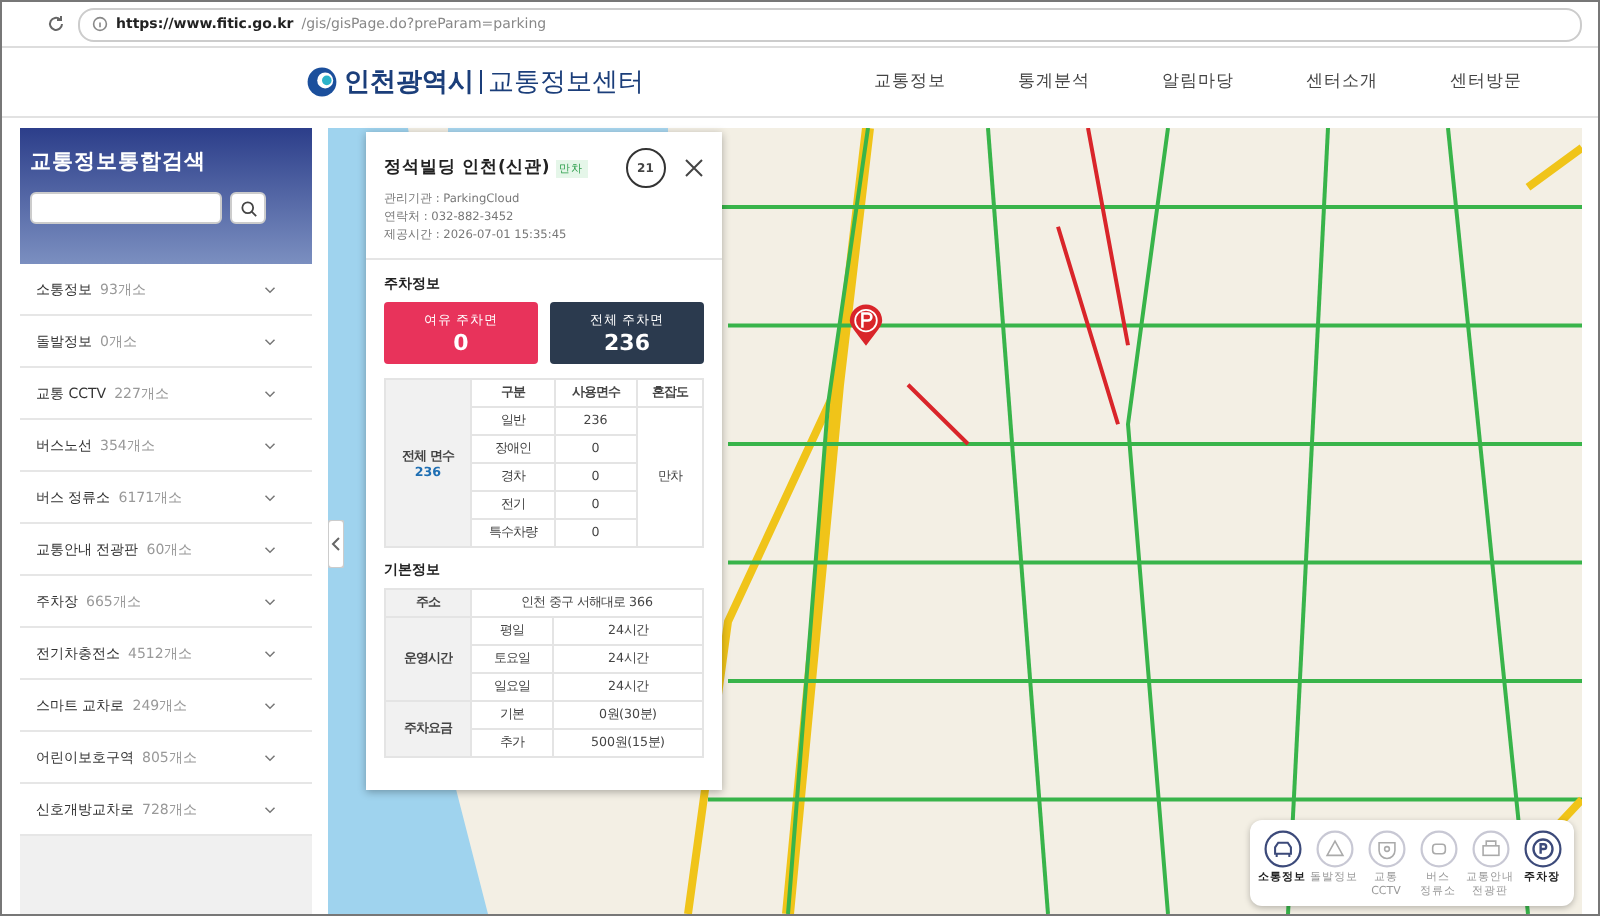  What do you see at coordinates (1490, 849) in the screenshot?
I see `sign-board-icon` at bounding box center [1490, 849].